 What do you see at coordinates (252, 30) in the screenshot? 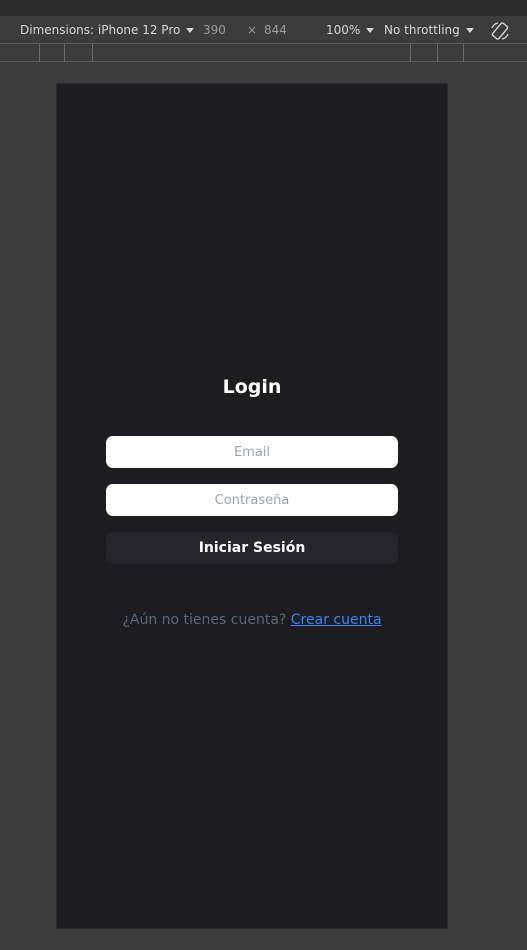
I see `times-symbol: ×` at bounding box center [252, 30].